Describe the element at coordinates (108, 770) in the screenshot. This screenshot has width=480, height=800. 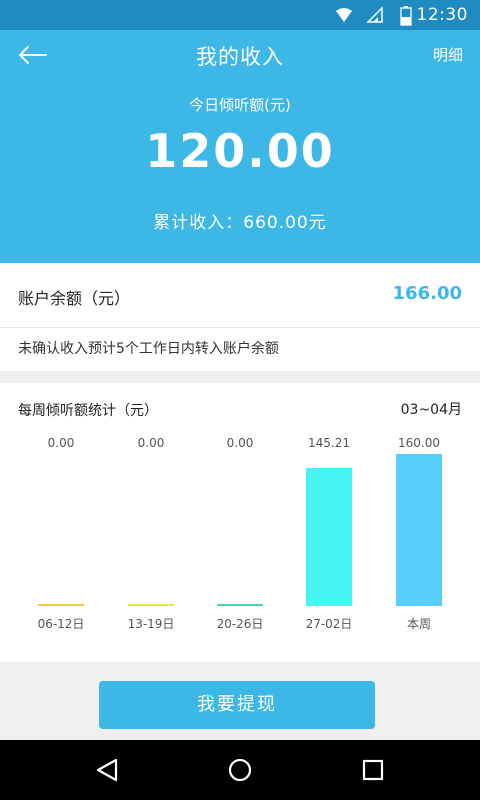
I see `nav-back-icon` at that location.